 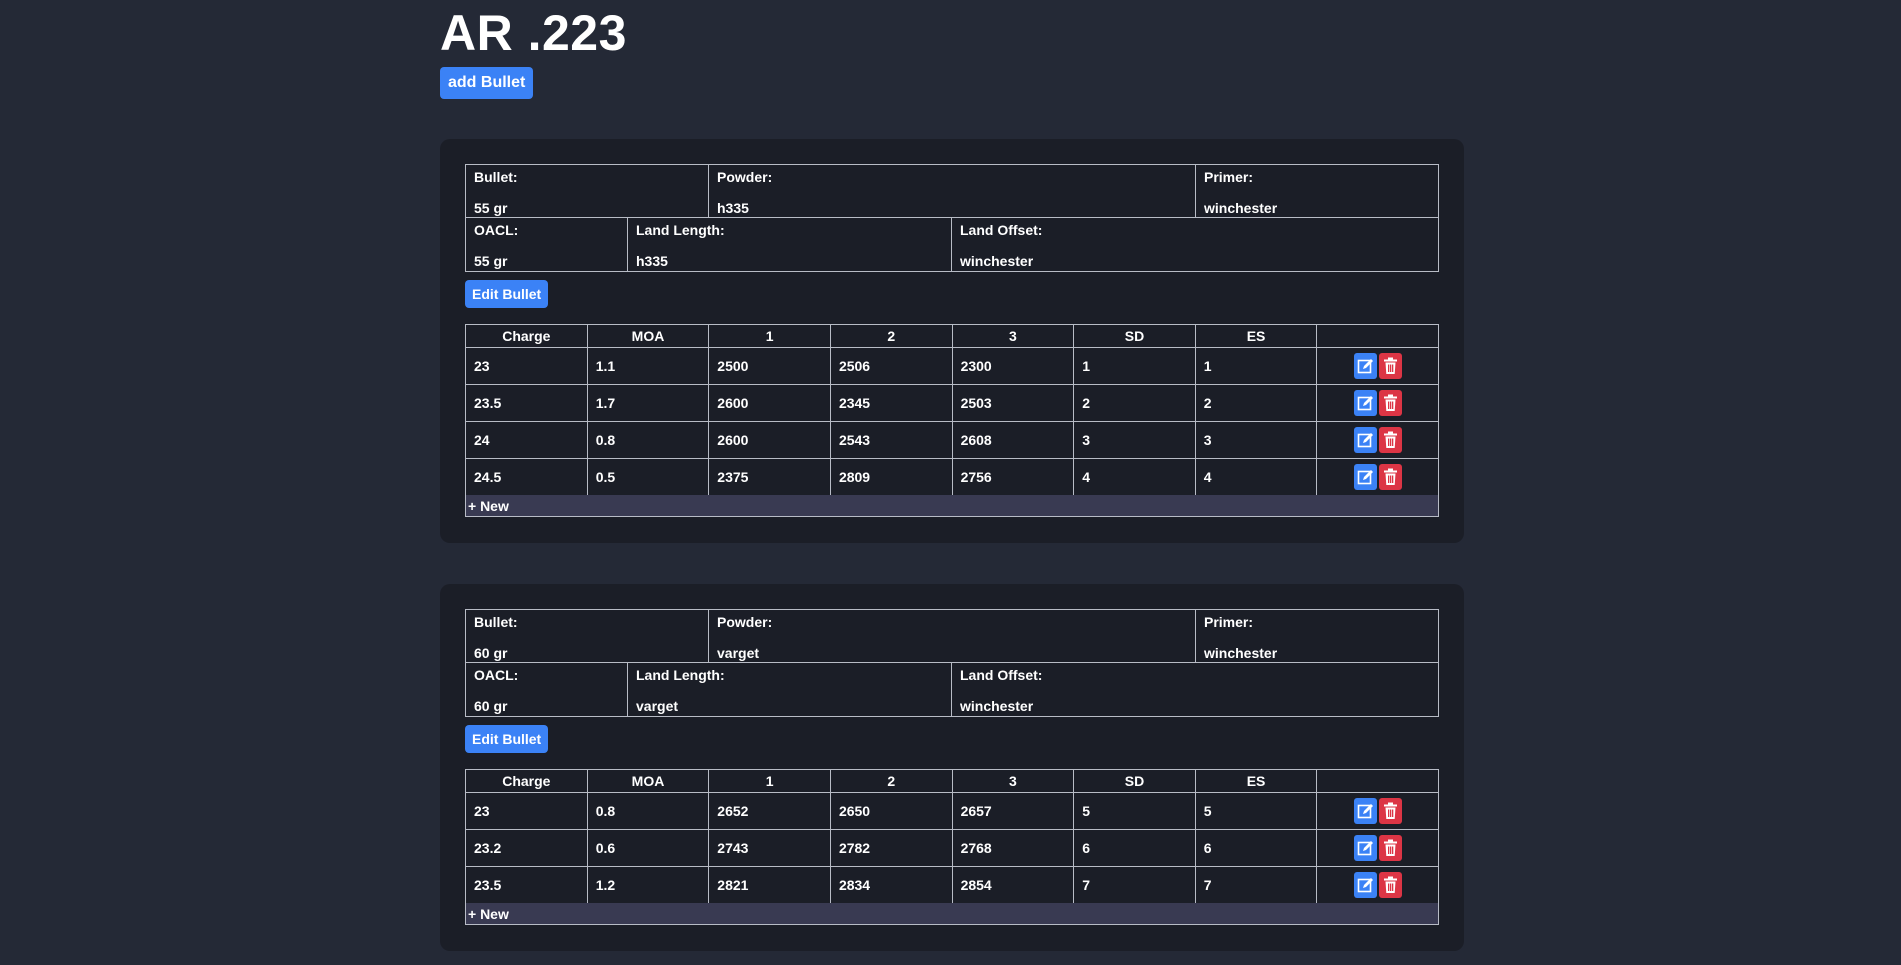 I want to click on table-cell: 2345, so click(x=891, y=403).